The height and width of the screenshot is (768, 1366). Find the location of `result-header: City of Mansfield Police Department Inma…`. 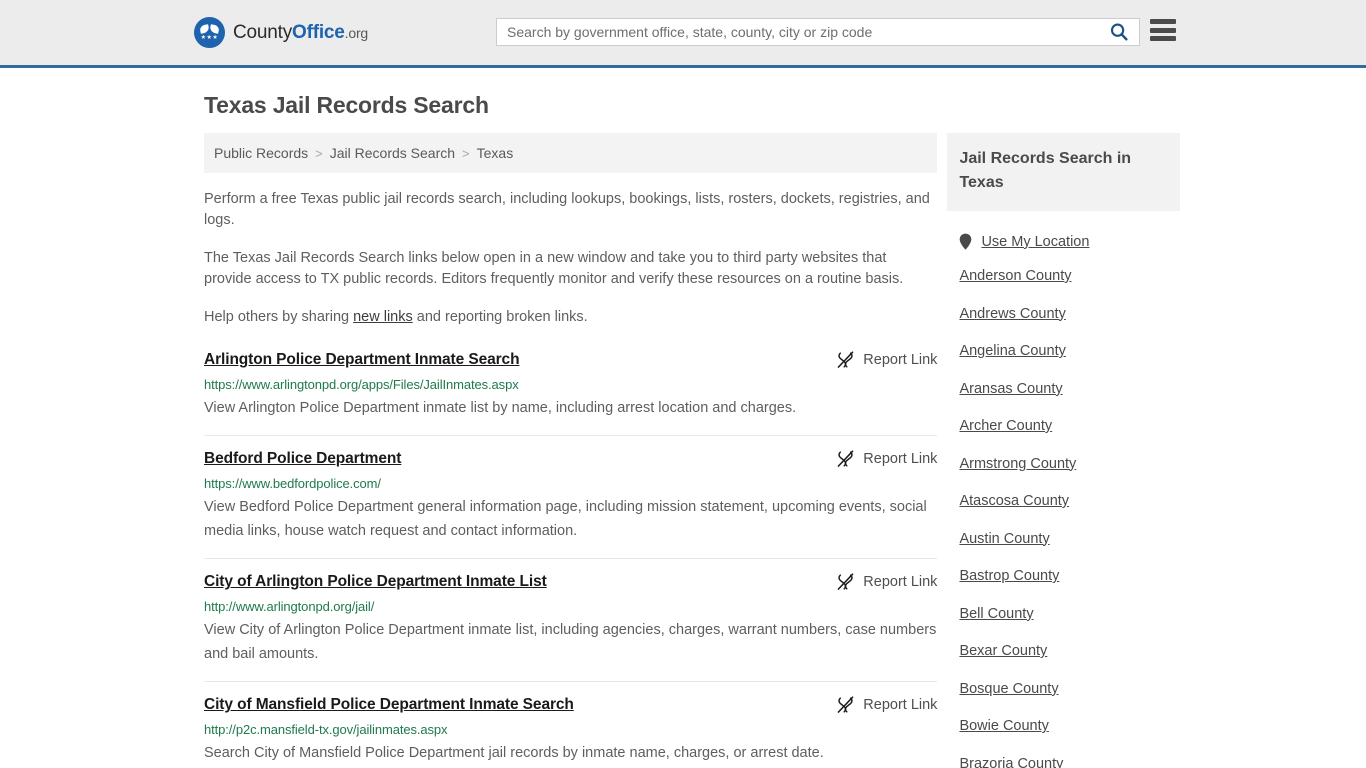

result-header: City of Mansfield Police Department Inma… is located at coordinates (570, 705).